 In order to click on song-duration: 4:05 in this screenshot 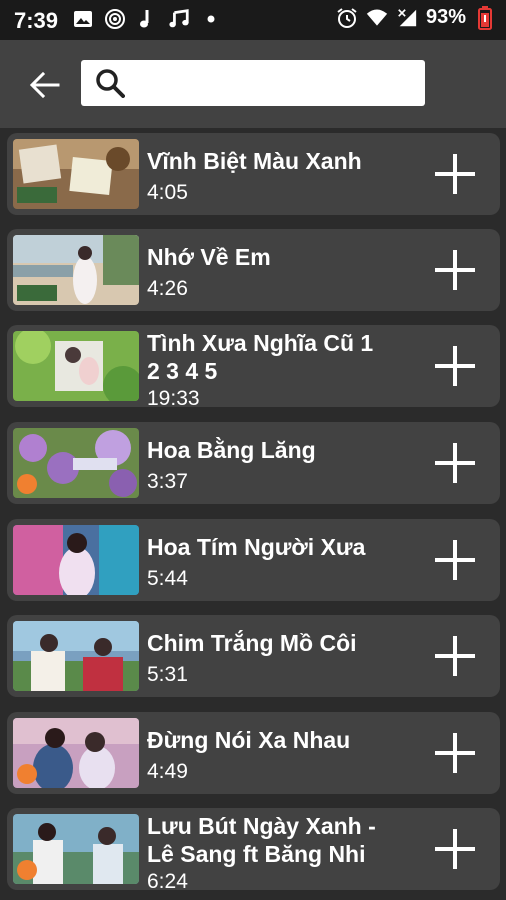, I will do `click(167, 192)`.